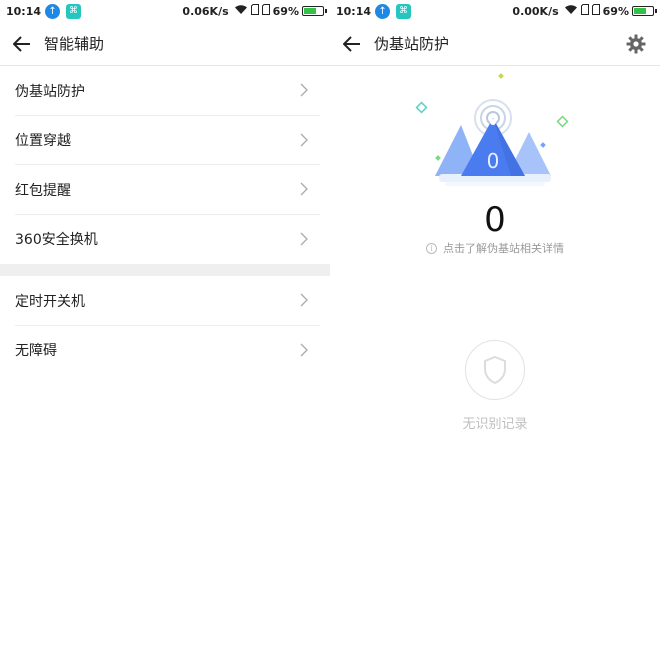 The height and width of the screenshot is (660, 660). I want to click on network-speed: 0.06K/s, so click(205, 11).